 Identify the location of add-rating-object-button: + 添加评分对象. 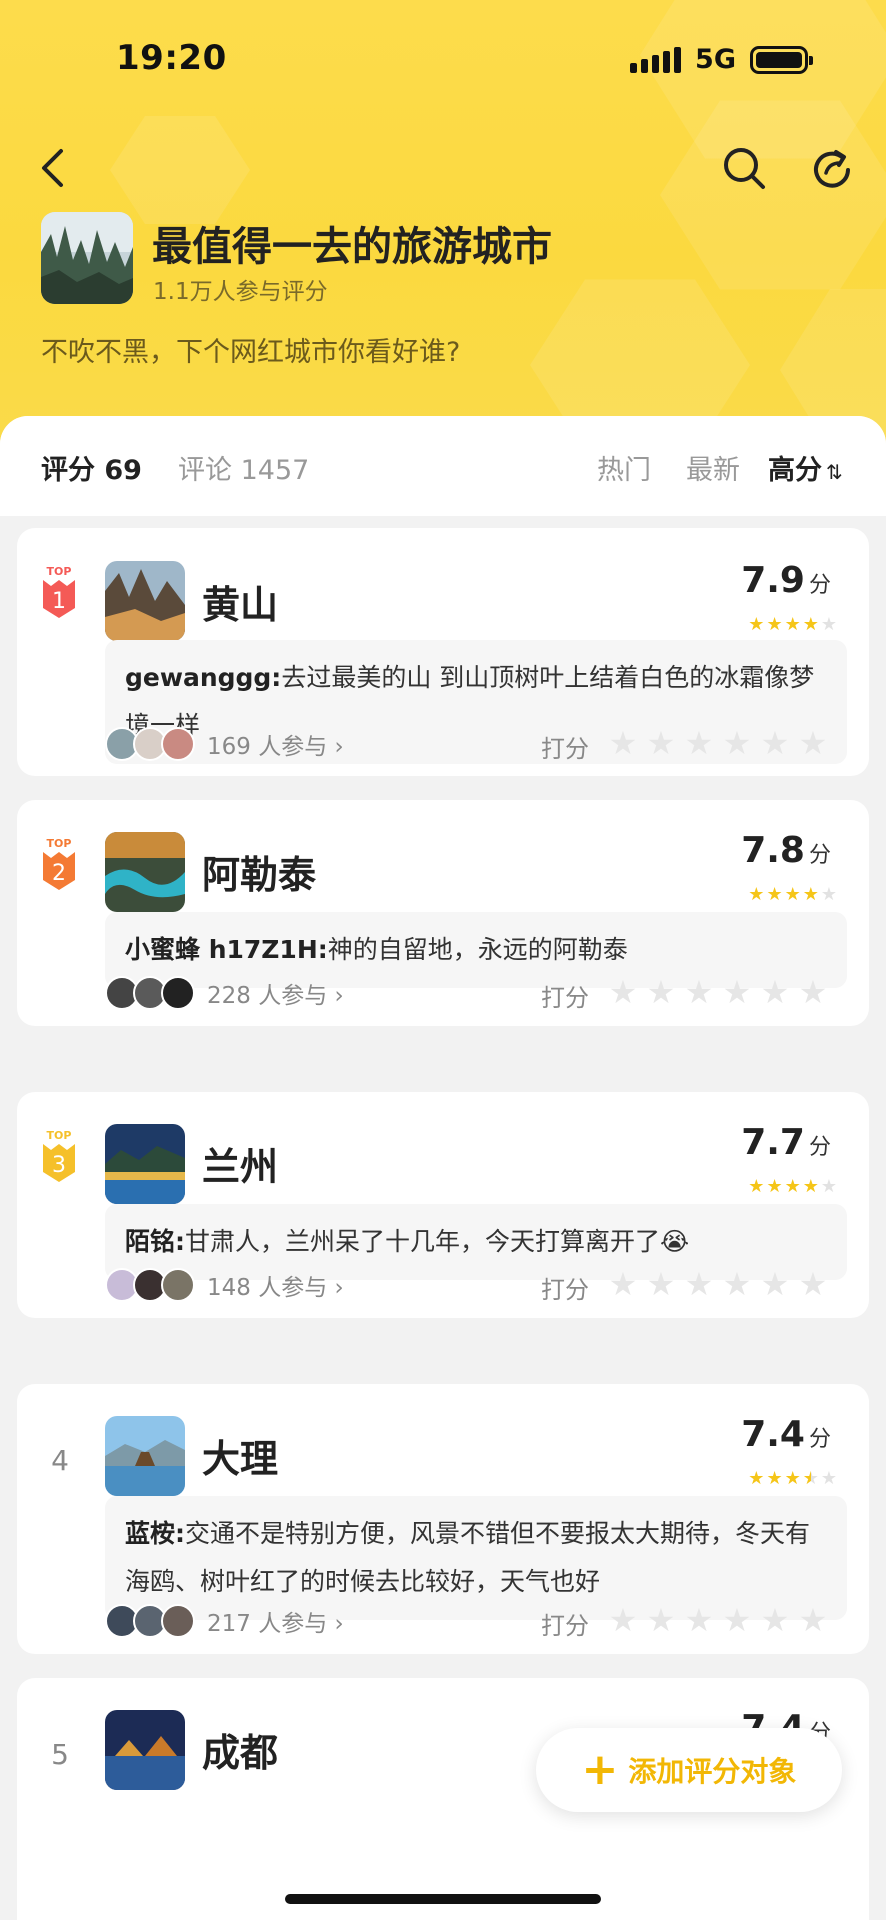
(689, 1770).